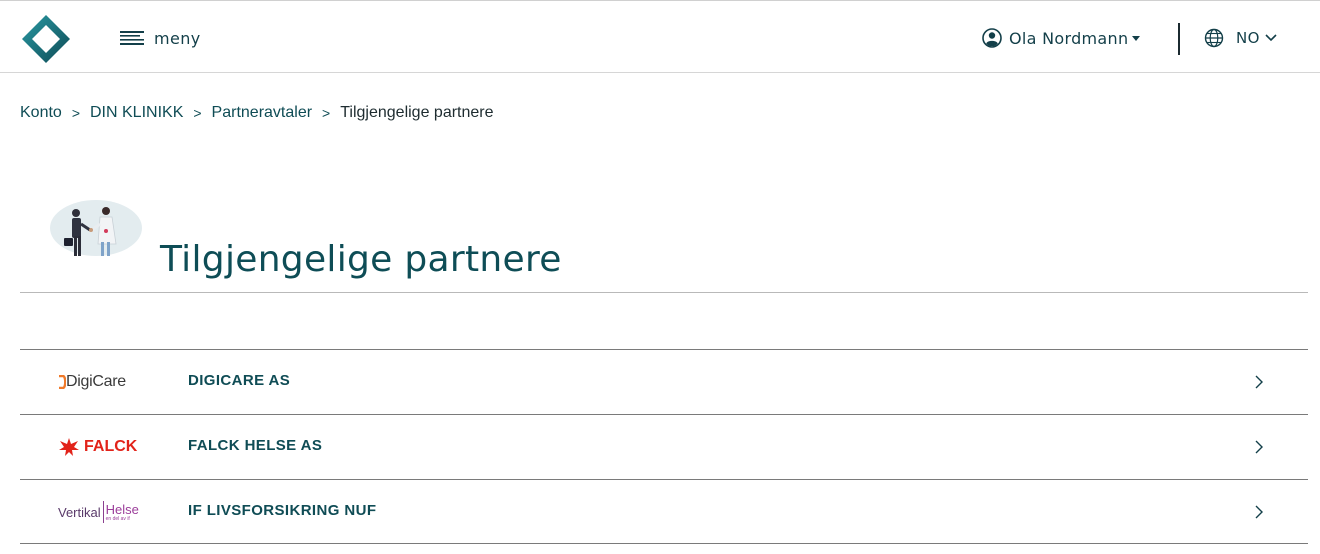 The height and width of the screenshot is (554, 1320). What do you see at coordinates (41, 113) in the screenshot?
I see `breadcrumb-item-konto: Konto` at bounding box center [41, 113].